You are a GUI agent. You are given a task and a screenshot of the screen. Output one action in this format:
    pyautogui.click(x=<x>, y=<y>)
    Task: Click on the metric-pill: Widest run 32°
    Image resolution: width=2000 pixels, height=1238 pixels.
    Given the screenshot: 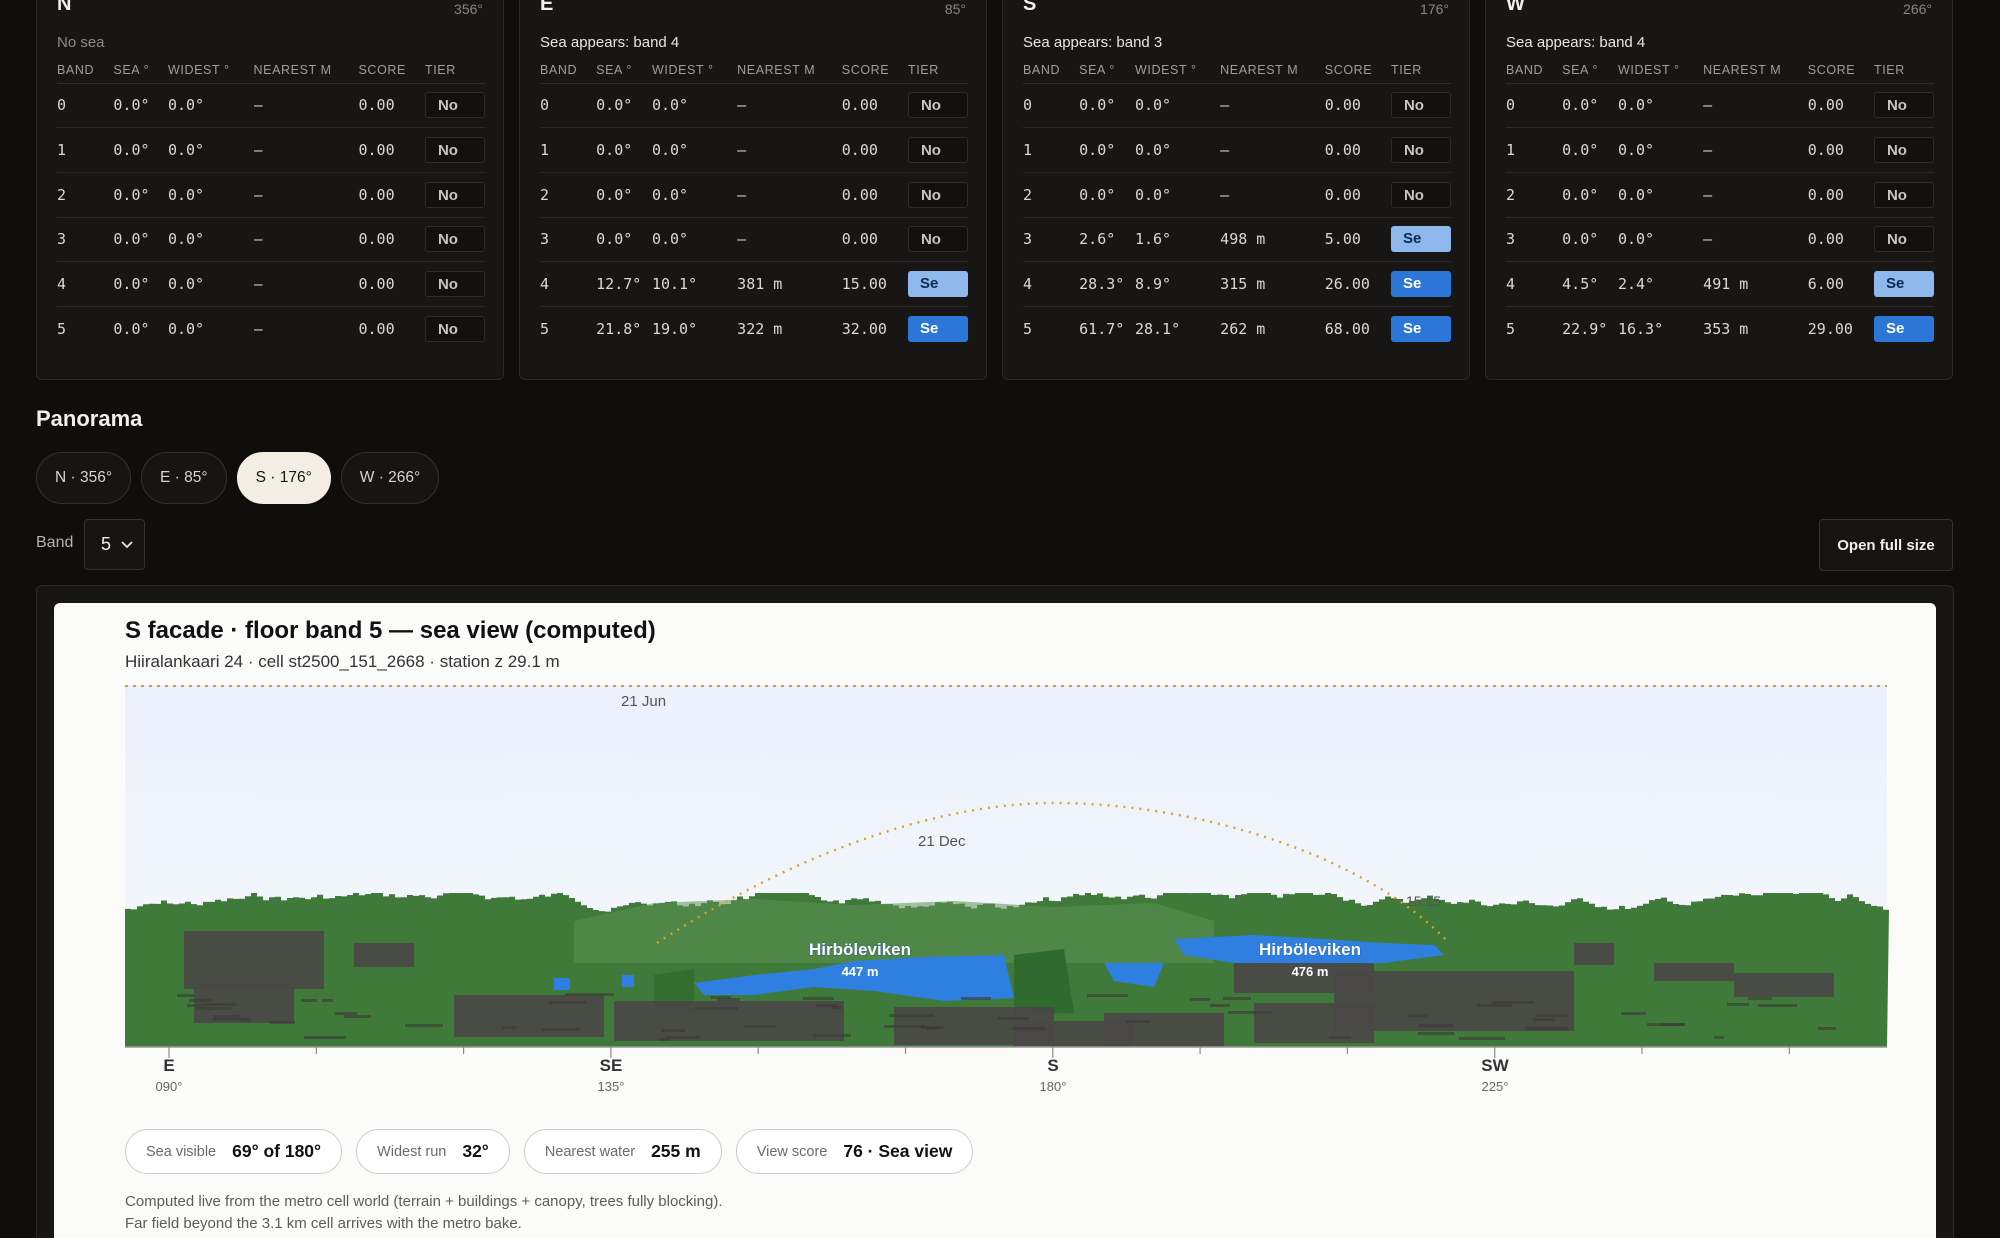 What is the action you would take?
    pyautogui.click(x=433, y=1151)
    